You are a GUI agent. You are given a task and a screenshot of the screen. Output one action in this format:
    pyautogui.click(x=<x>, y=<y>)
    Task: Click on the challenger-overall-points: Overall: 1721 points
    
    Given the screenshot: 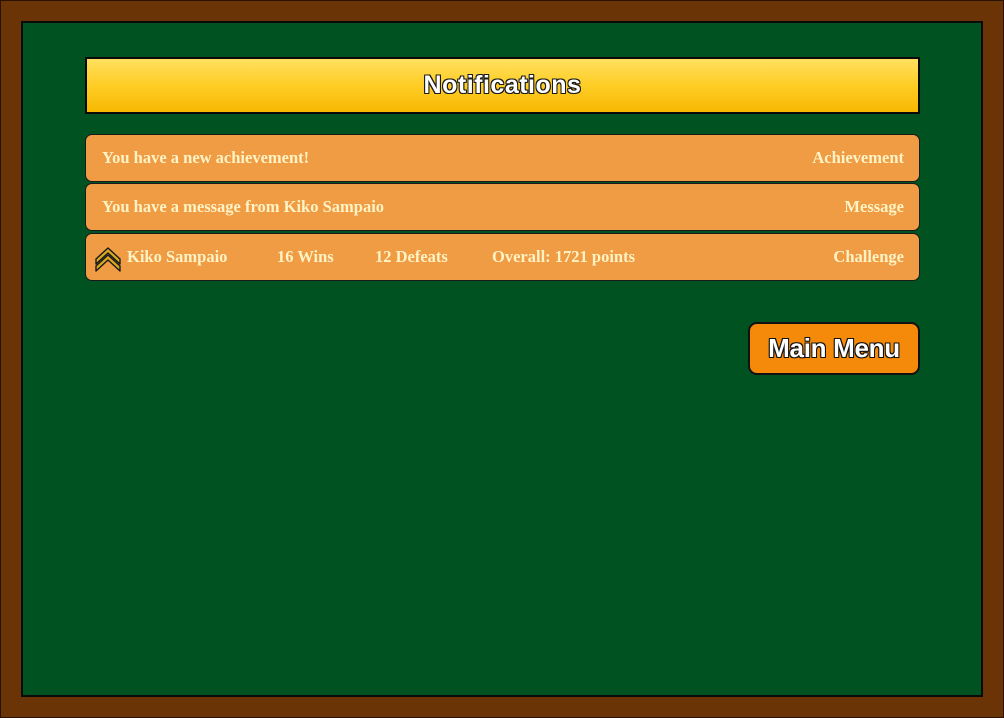 What is the action you would take?
    pyautogui.click(x=563, y=256)
    